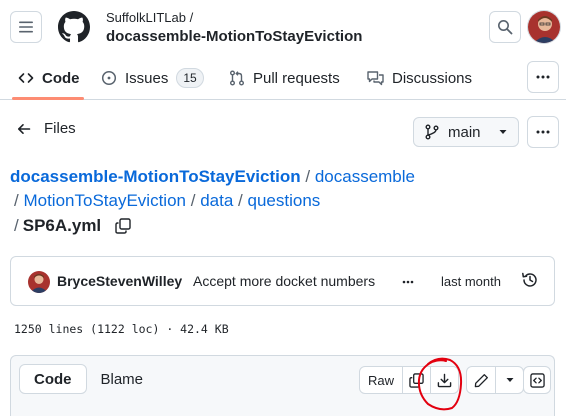 This screenshot has width=566, height=416. I want to click on breadcrumb-docassemble-link: docassemble, so click(365, 176).